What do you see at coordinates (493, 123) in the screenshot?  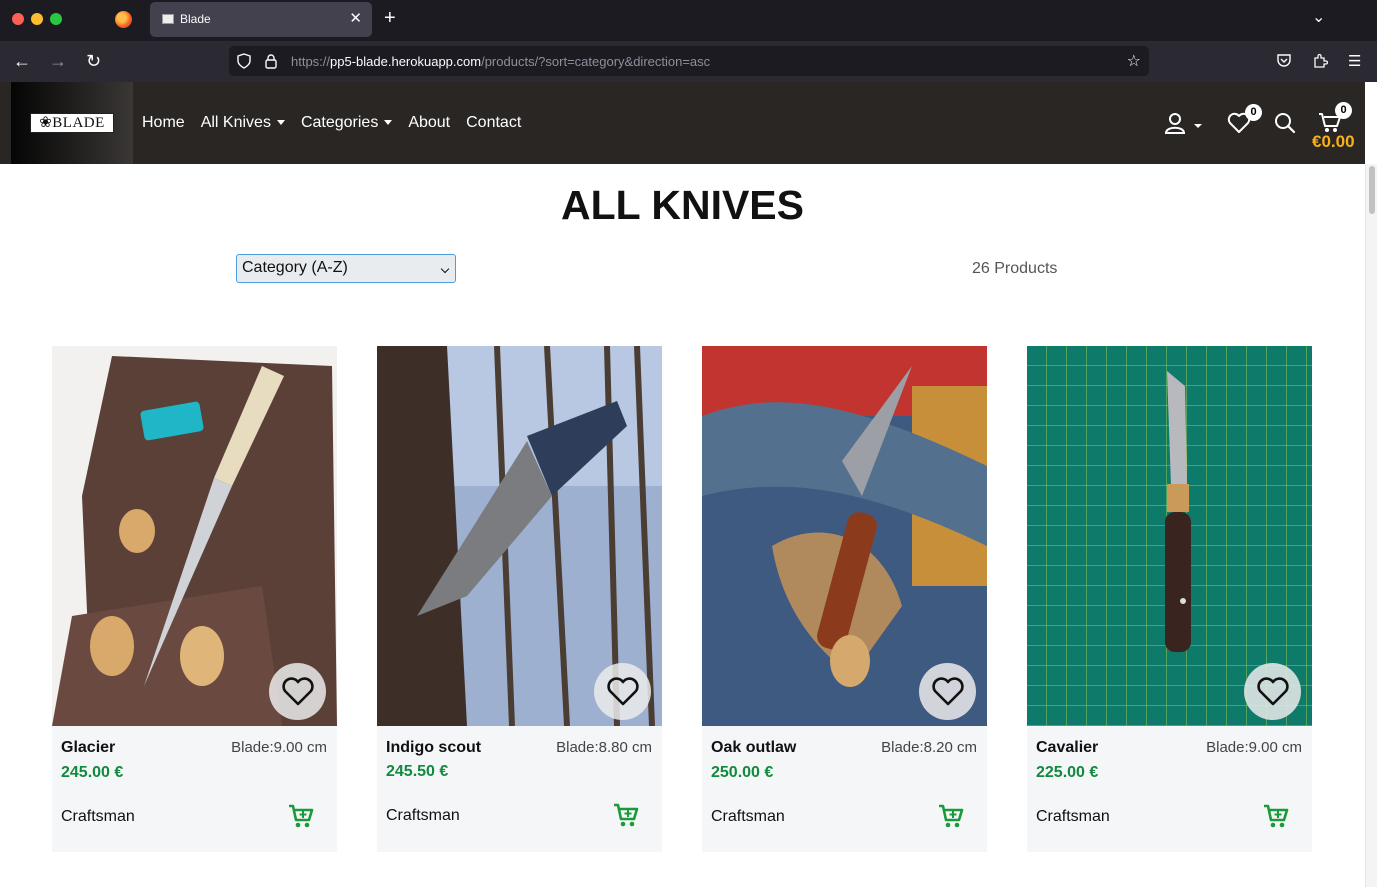 I see `nav-contact: Contact` at bounding box center [493, 123].